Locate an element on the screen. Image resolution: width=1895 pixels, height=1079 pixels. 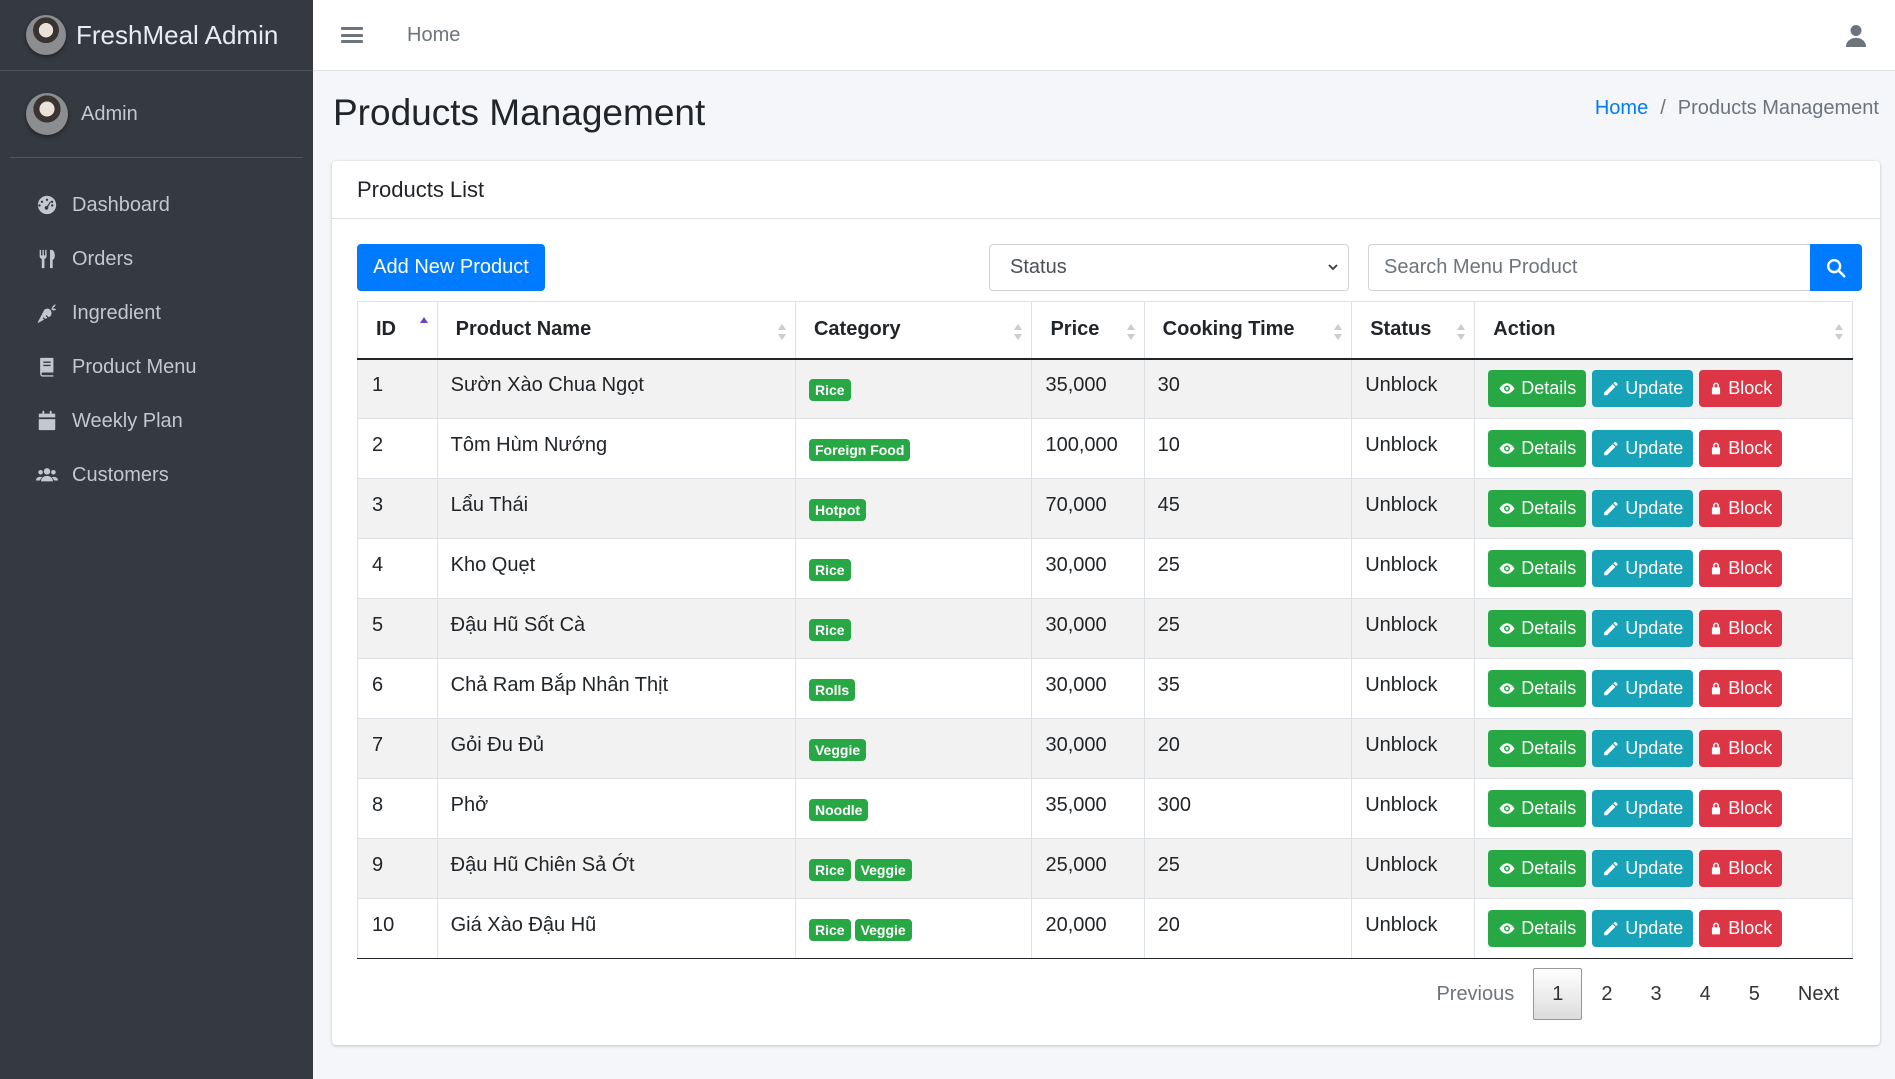
column-header-cooking-time: Cooking Time is located at coordinates (1248, 330).